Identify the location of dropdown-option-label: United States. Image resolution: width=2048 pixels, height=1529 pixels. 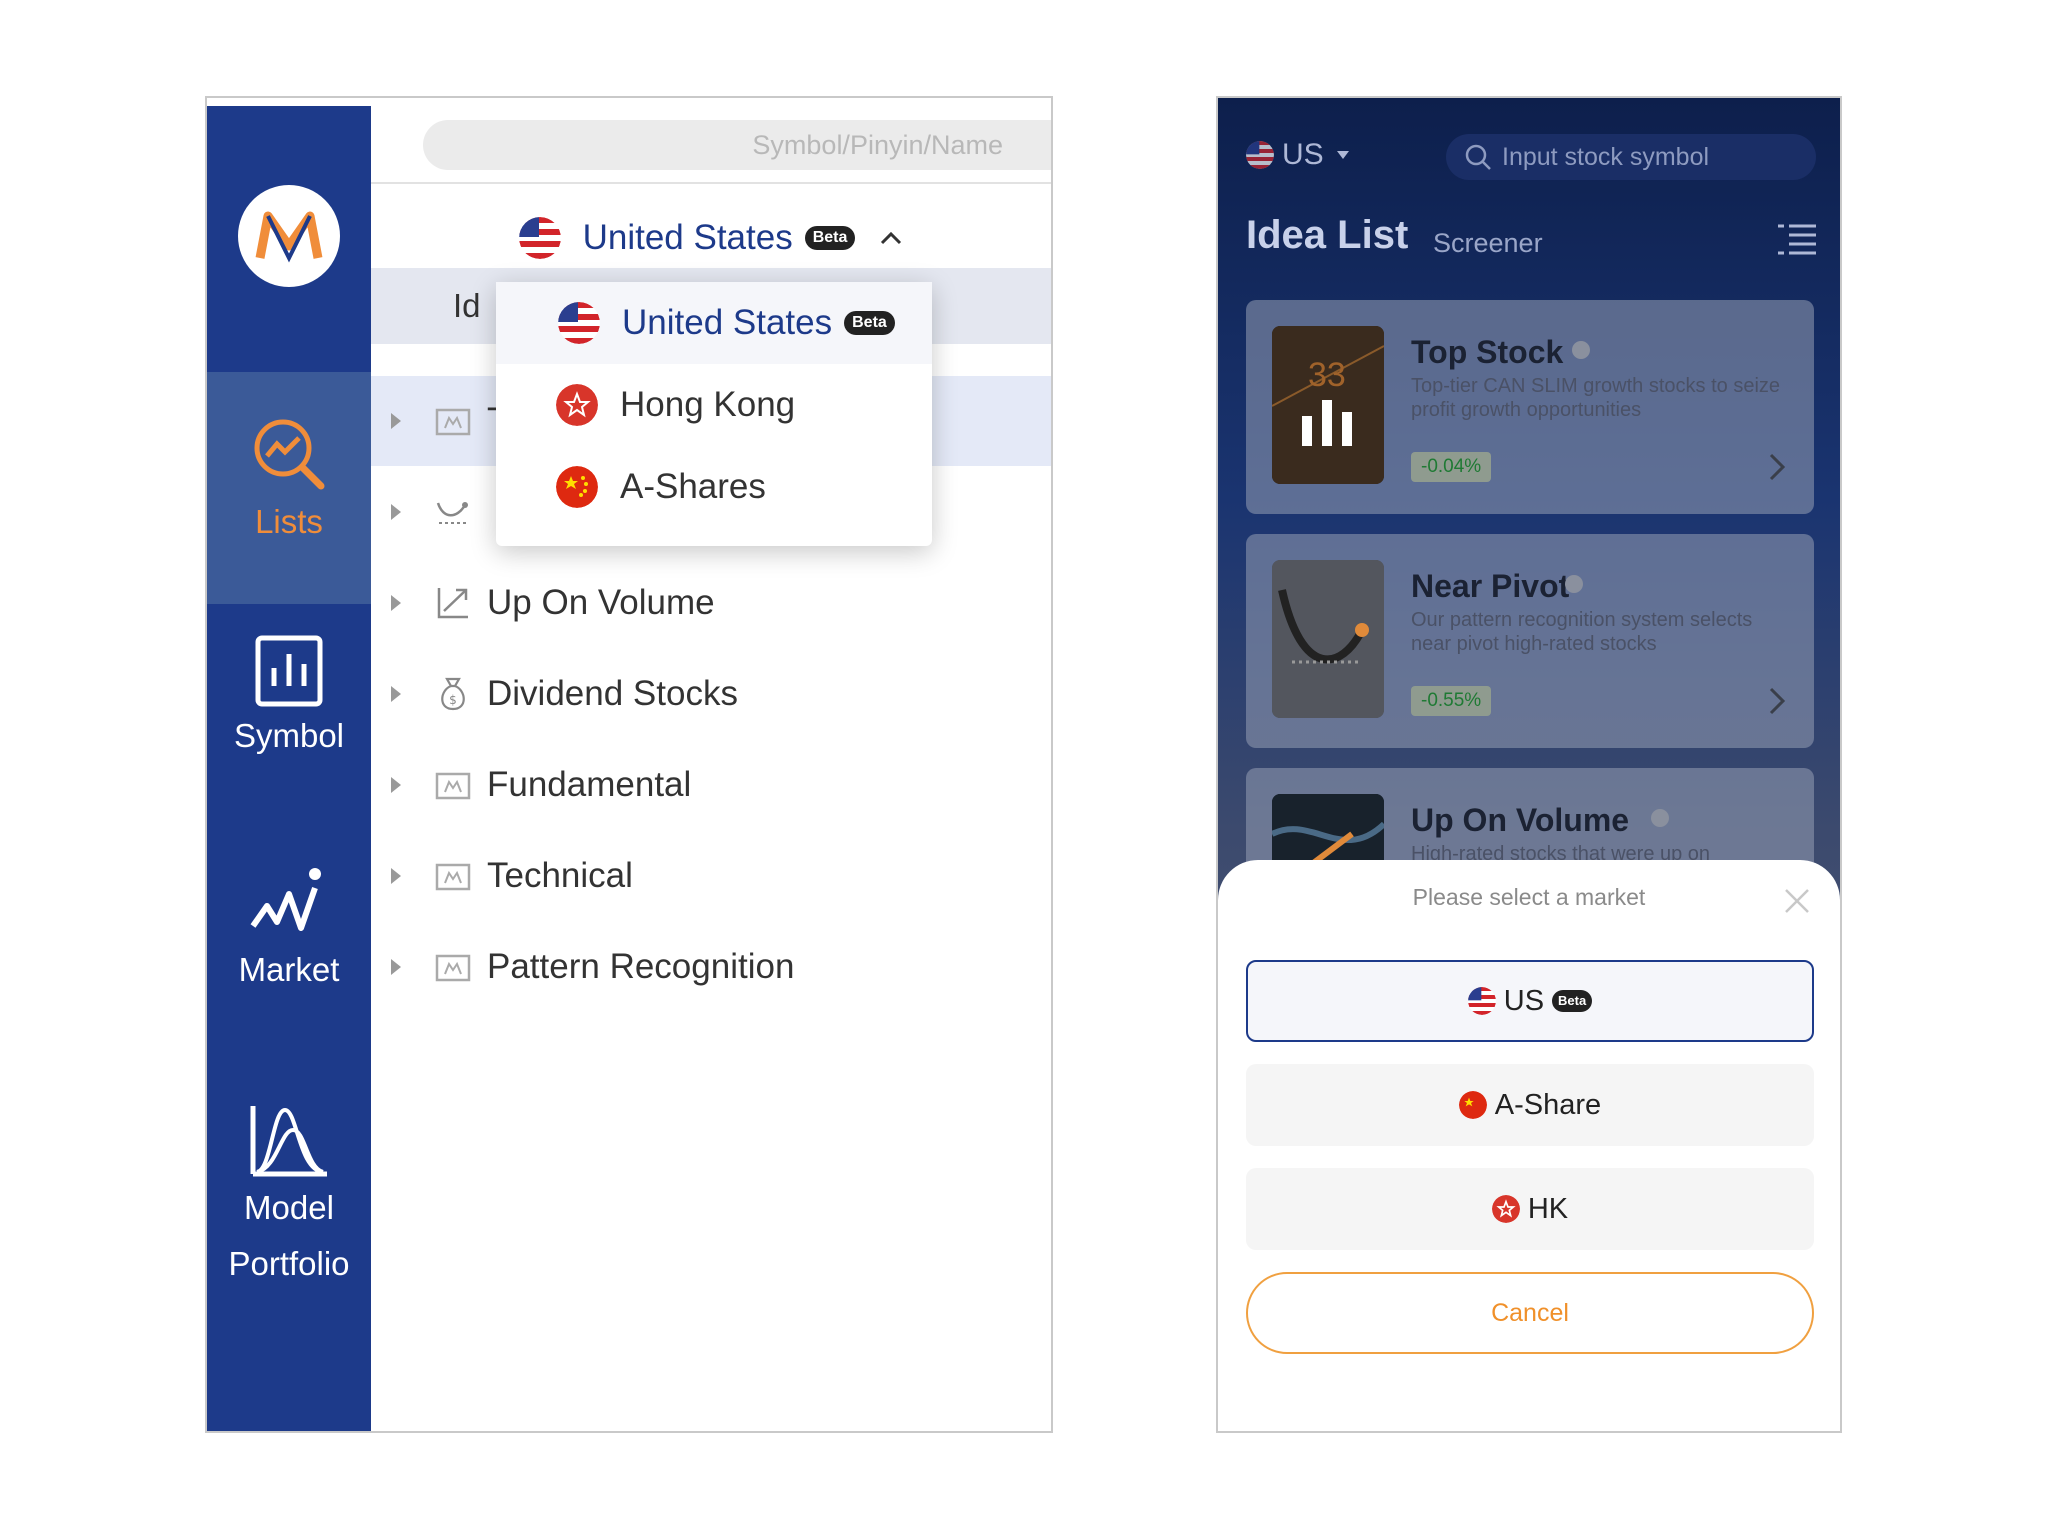
(727, 322).